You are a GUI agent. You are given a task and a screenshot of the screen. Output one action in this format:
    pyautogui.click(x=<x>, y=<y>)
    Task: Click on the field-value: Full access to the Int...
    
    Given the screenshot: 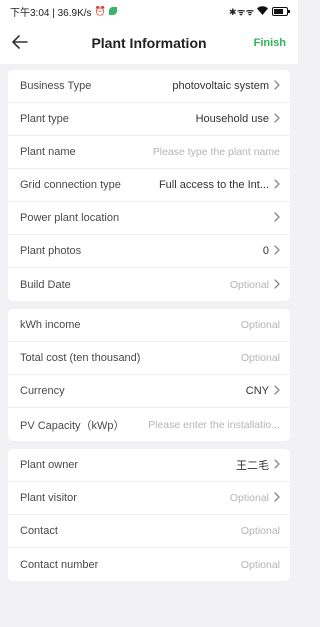 What is the action you would take?
    pyautogui.click(x=214, y=185)
    